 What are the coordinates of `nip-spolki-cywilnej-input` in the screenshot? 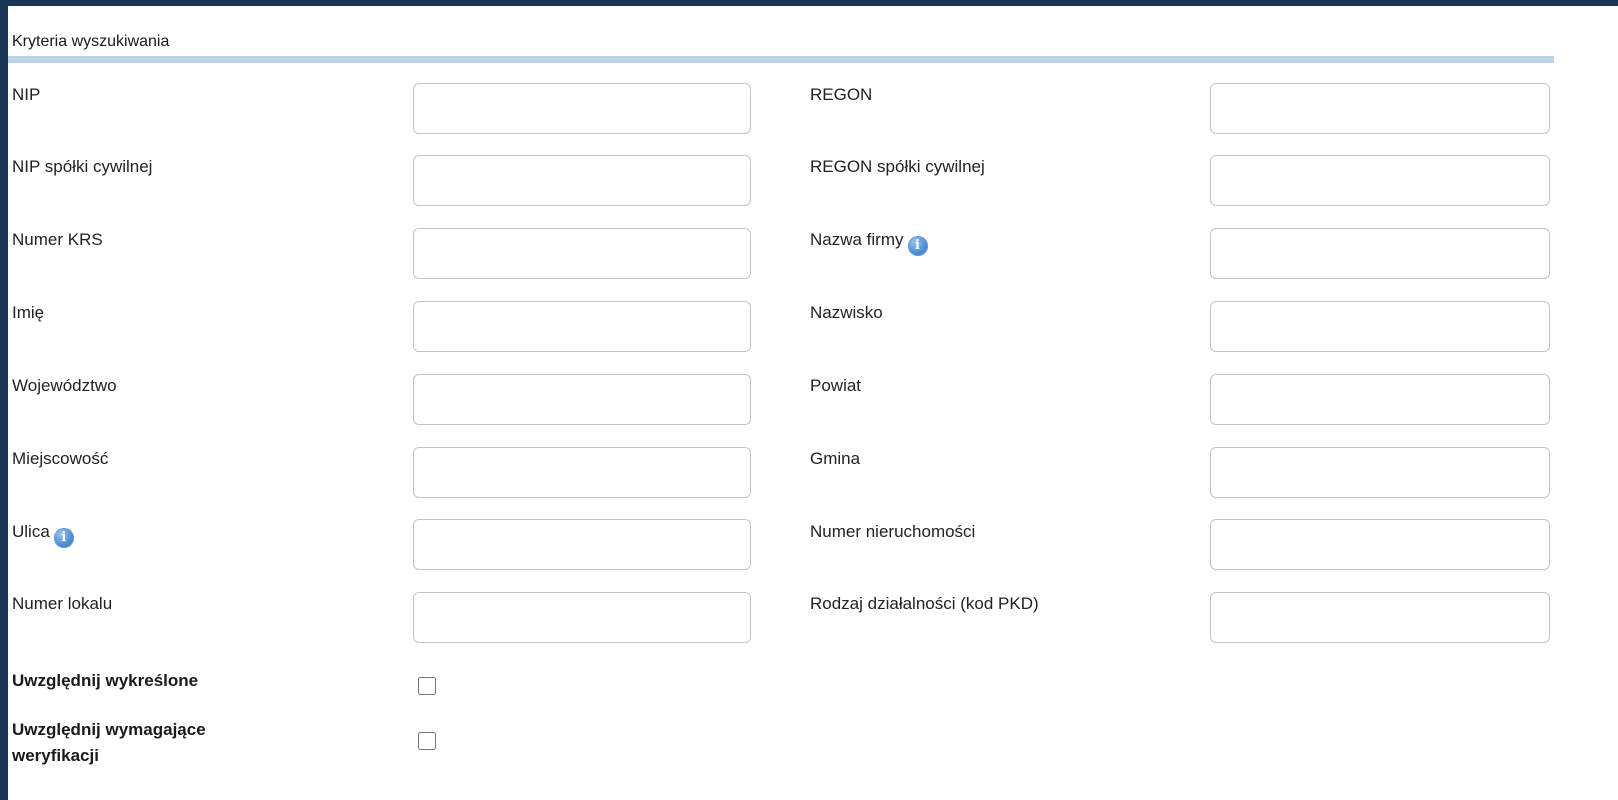 It's located at (582, 180).